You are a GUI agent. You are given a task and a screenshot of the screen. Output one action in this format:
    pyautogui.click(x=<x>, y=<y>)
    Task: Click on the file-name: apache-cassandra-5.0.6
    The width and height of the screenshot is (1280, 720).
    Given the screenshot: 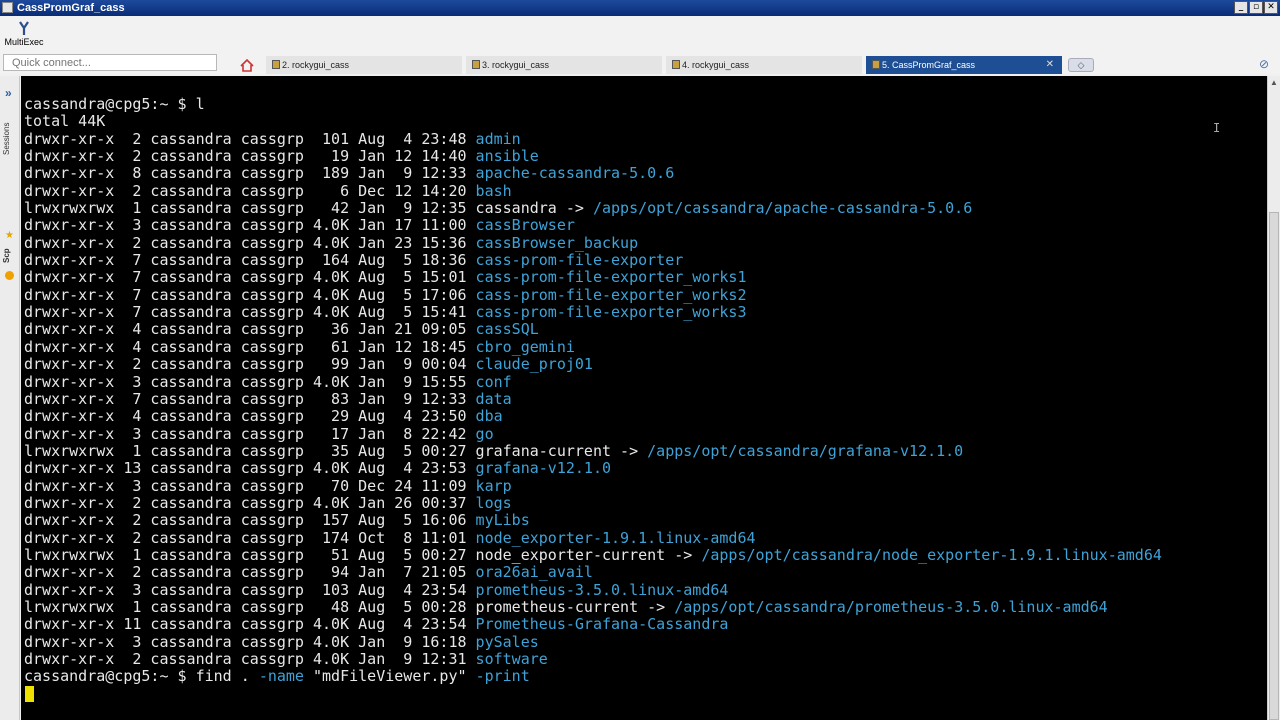 What is the action you would take?
    pyautogui.click(x=575, y=173)
    